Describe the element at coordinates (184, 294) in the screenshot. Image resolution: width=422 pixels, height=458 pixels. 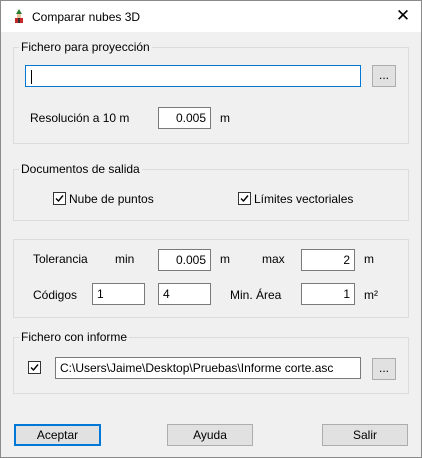
I see `code-input-2: 4` at that location.